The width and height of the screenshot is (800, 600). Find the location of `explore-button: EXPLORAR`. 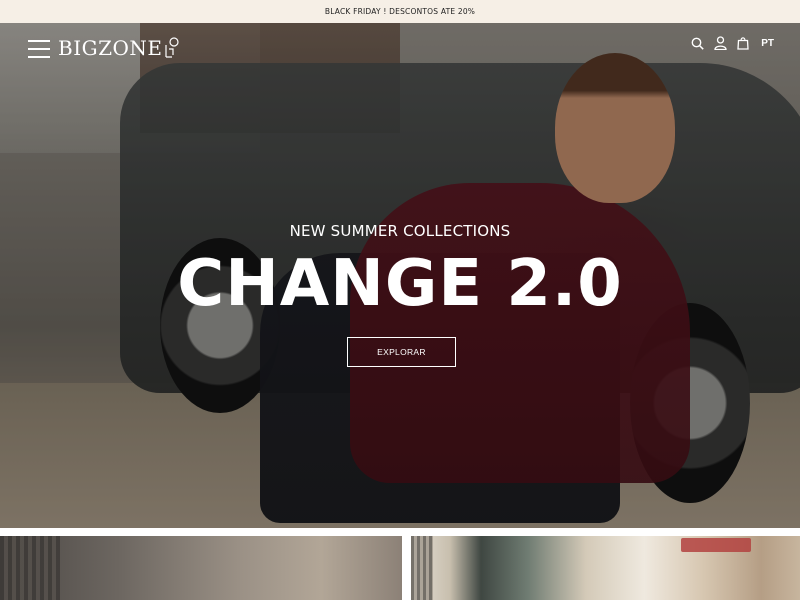

explore-button: EXPLORAR is located at coordinates (401, 352).